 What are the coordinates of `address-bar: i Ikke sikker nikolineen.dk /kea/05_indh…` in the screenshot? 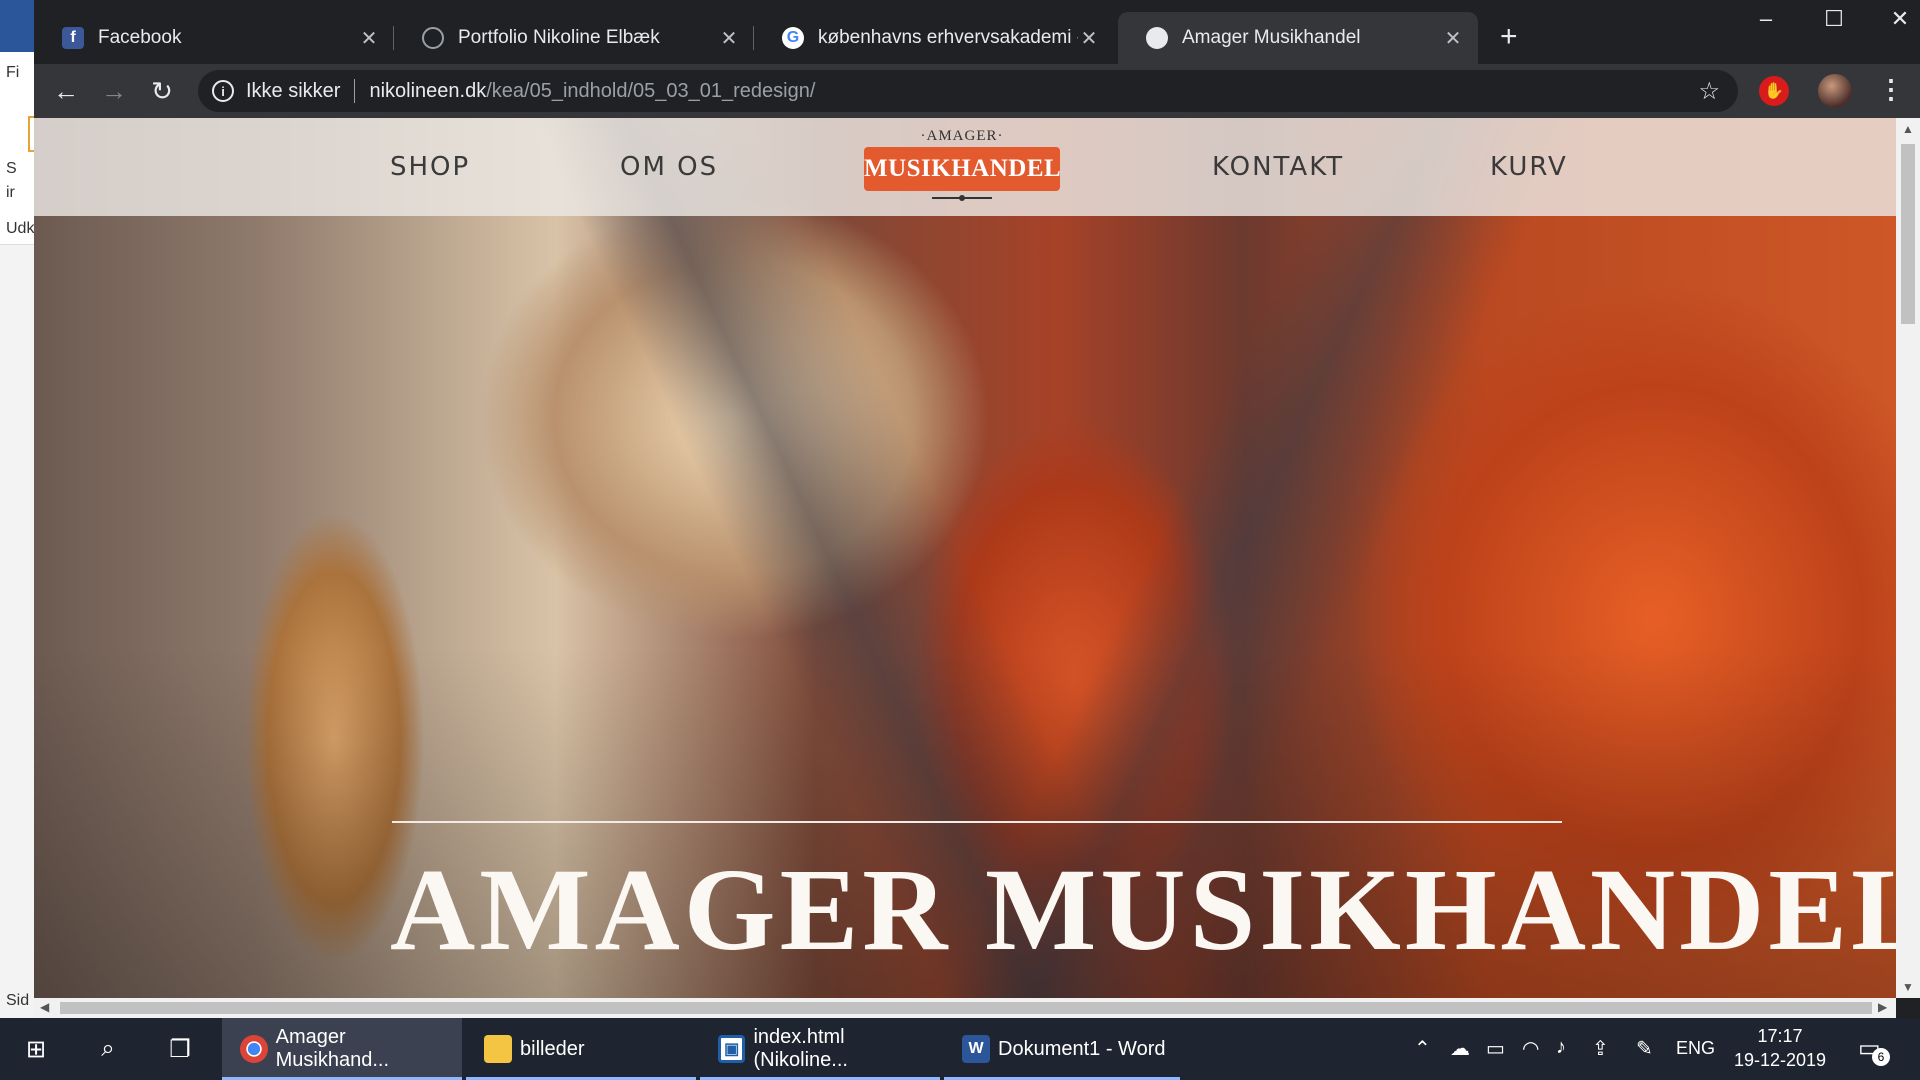 It's located at (968, 91).